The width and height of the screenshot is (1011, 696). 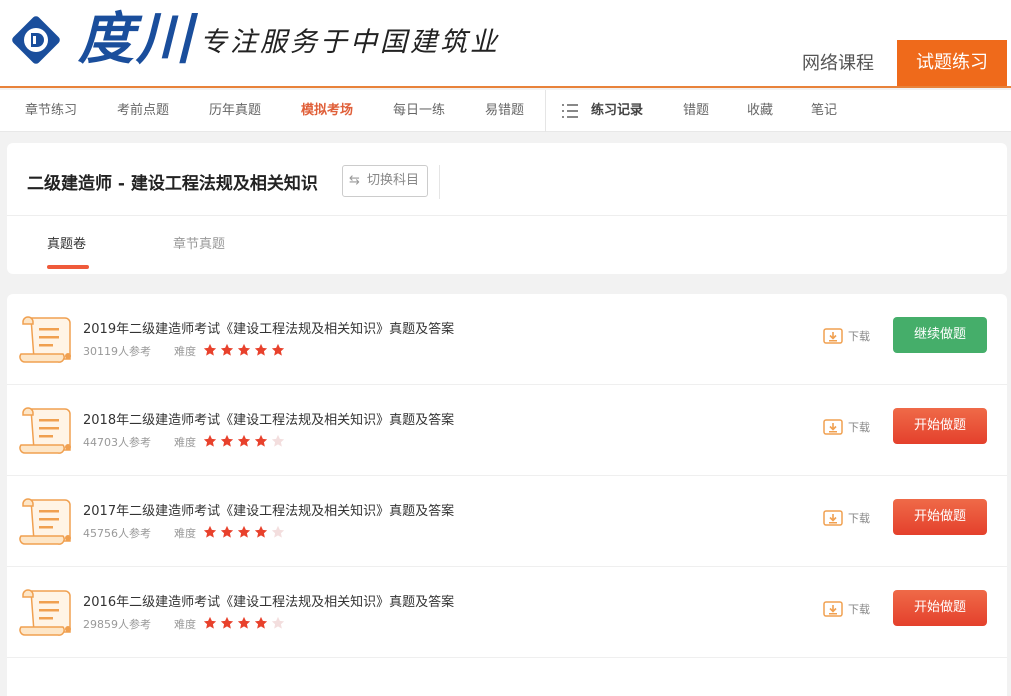 I want to click on participant-count: 44703人参考, so click(x=117, y=442).